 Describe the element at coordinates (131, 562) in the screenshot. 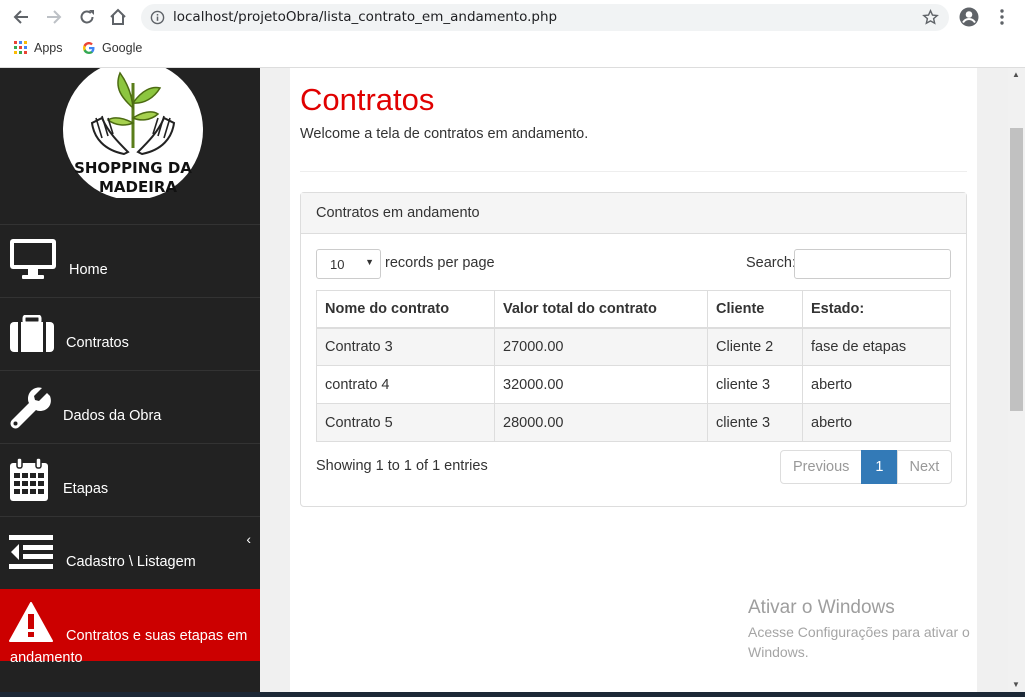

I see `sidebar-item-cadastro-listagem-label: Cadastro \ Listagem` at that location.